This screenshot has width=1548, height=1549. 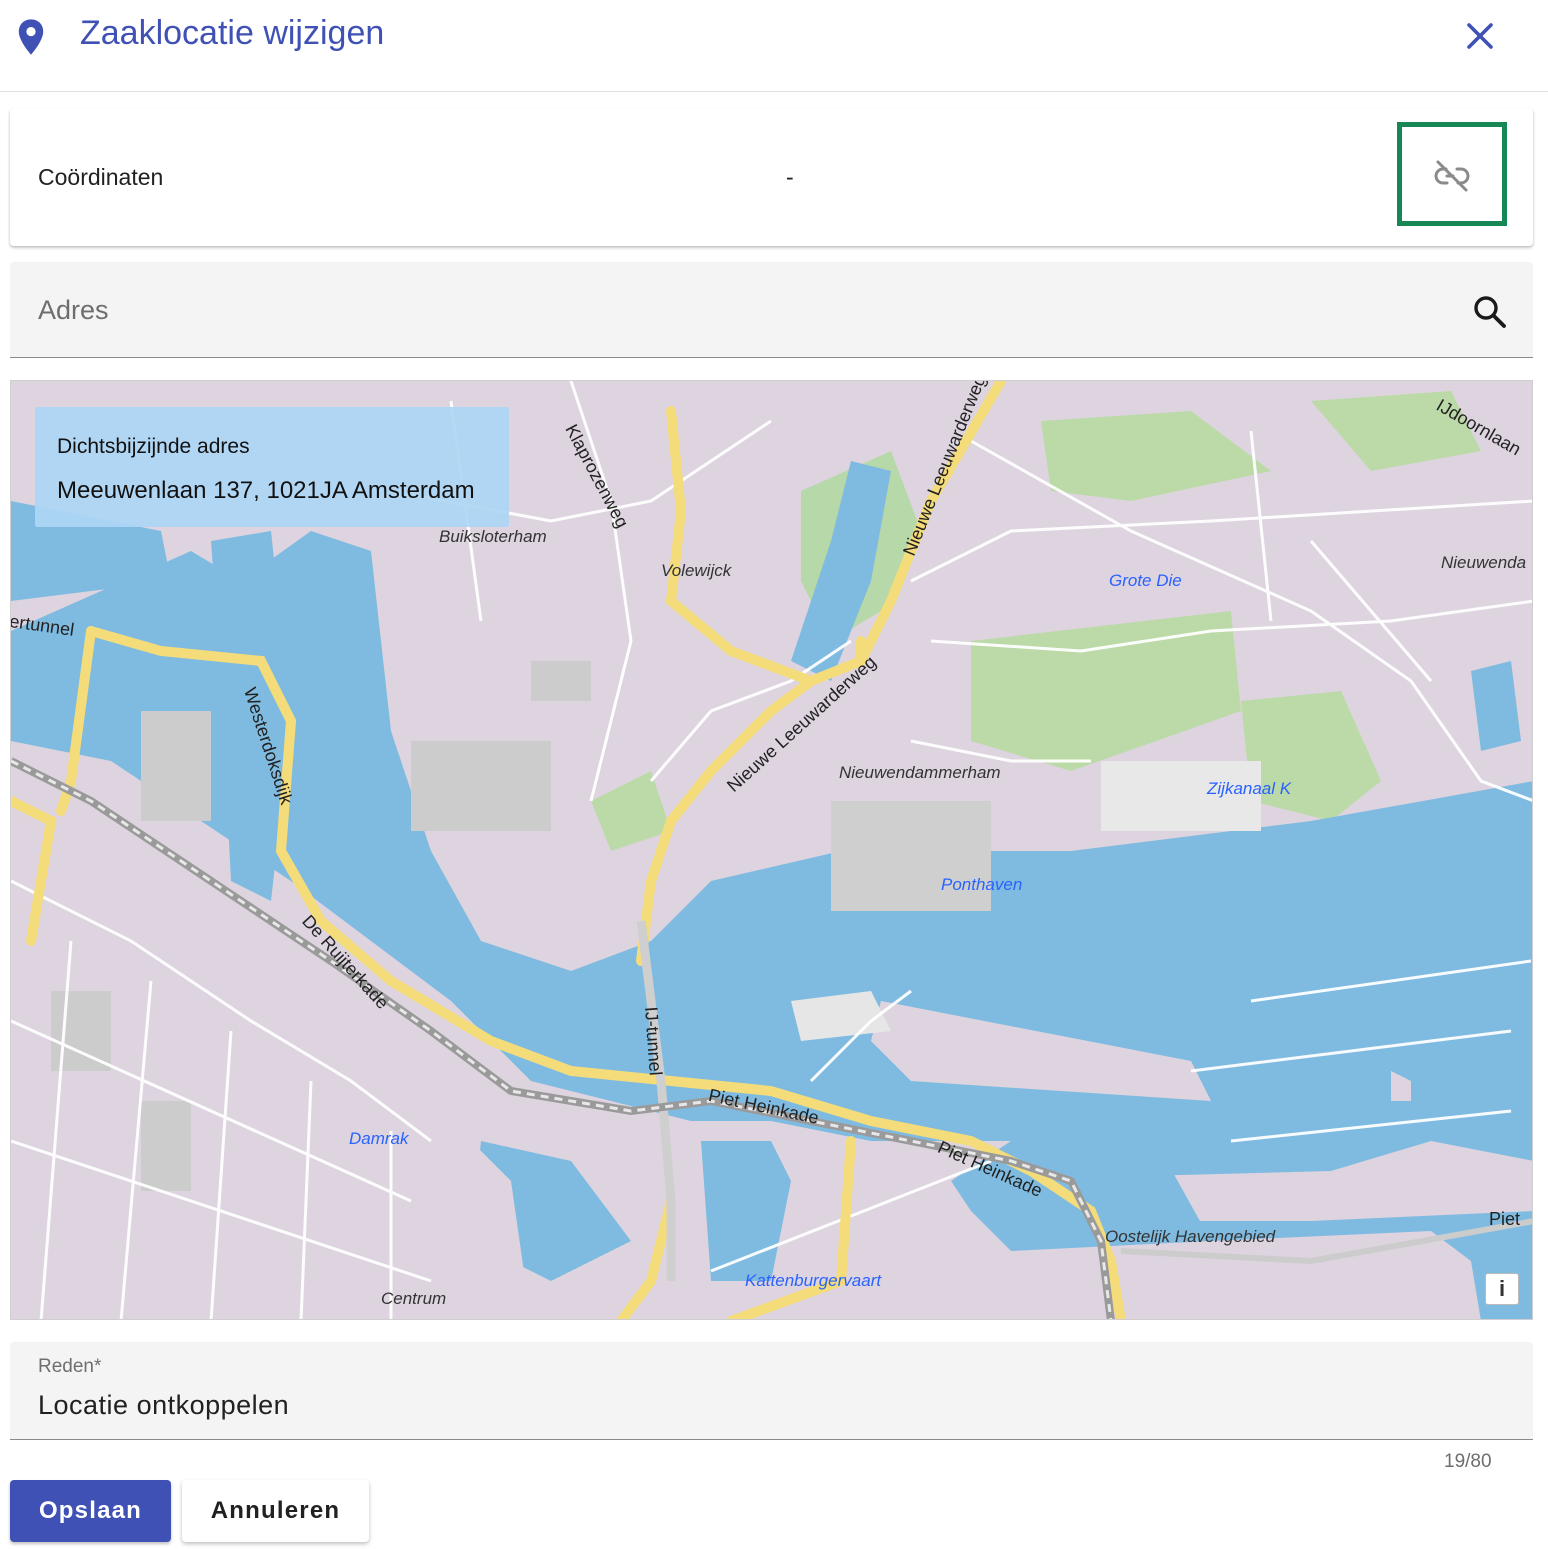 What do you see at coordinates (920, 772) in the screenshot?
I see `map-label-nieuwendammerham: Nieuwendammerham` at bounding box center [920, 772].